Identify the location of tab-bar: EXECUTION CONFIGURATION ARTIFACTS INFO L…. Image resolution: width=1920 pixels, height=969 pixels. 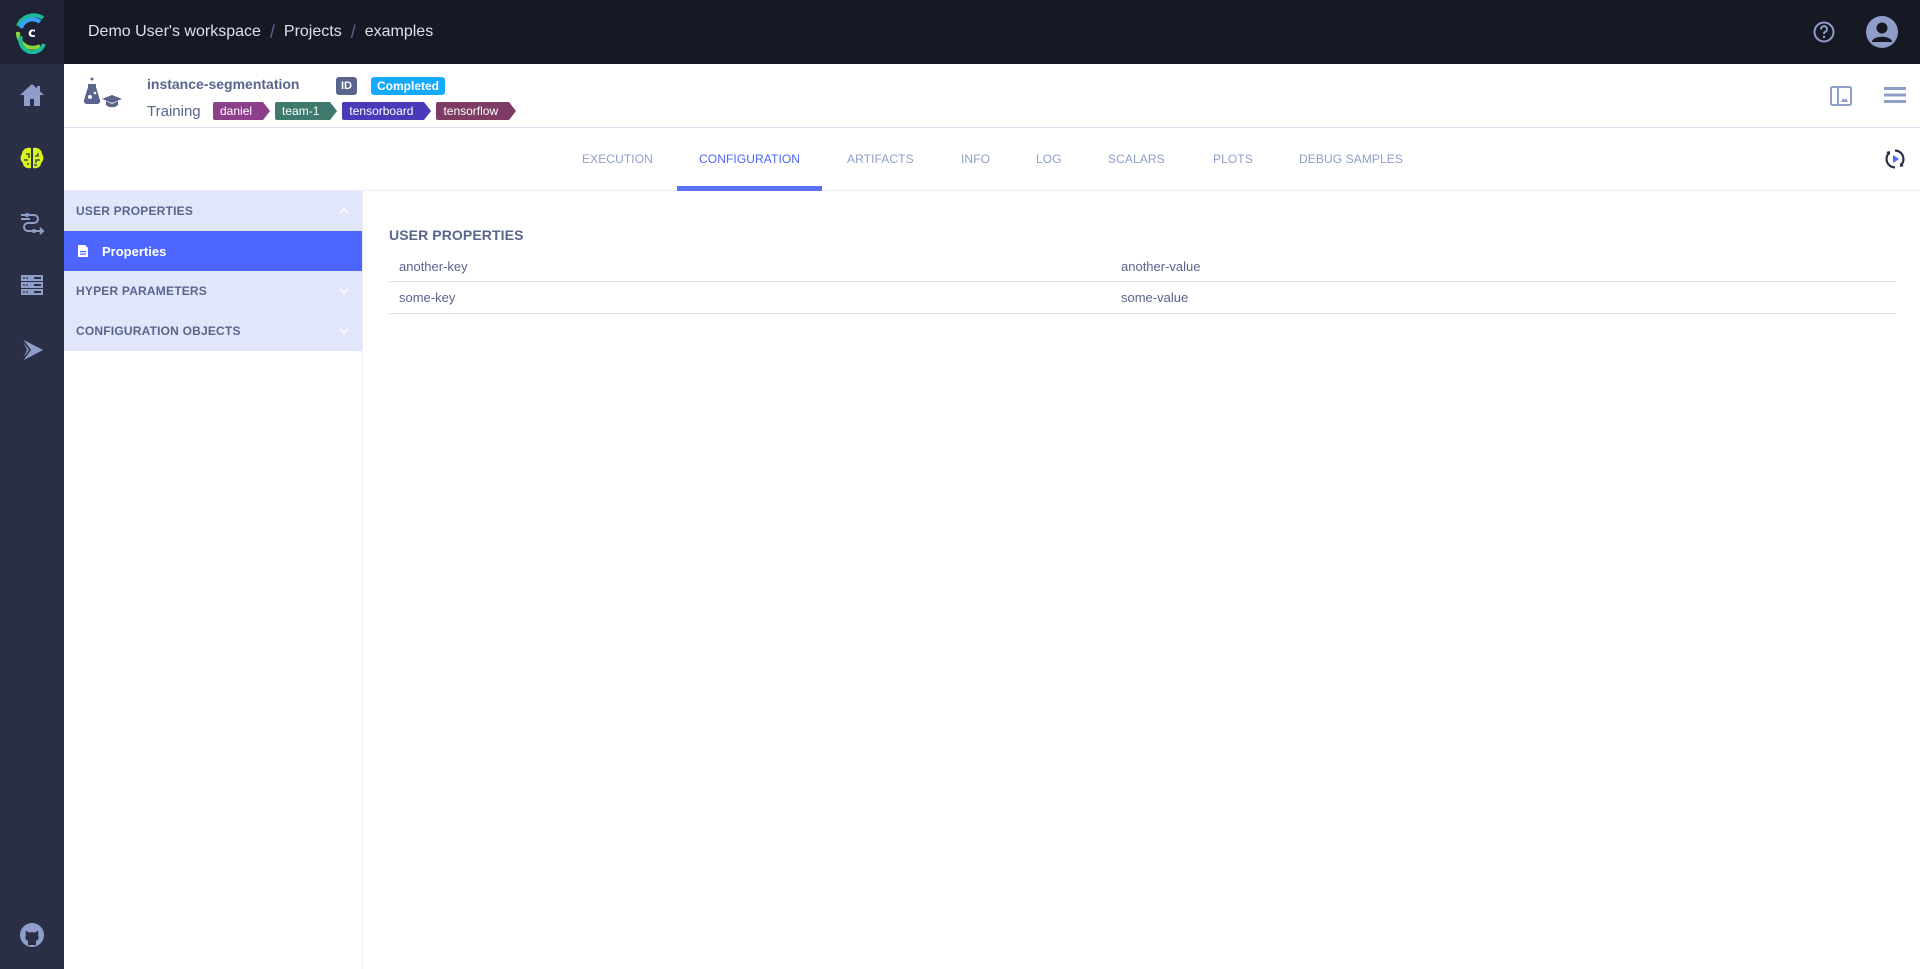
(992, 159).